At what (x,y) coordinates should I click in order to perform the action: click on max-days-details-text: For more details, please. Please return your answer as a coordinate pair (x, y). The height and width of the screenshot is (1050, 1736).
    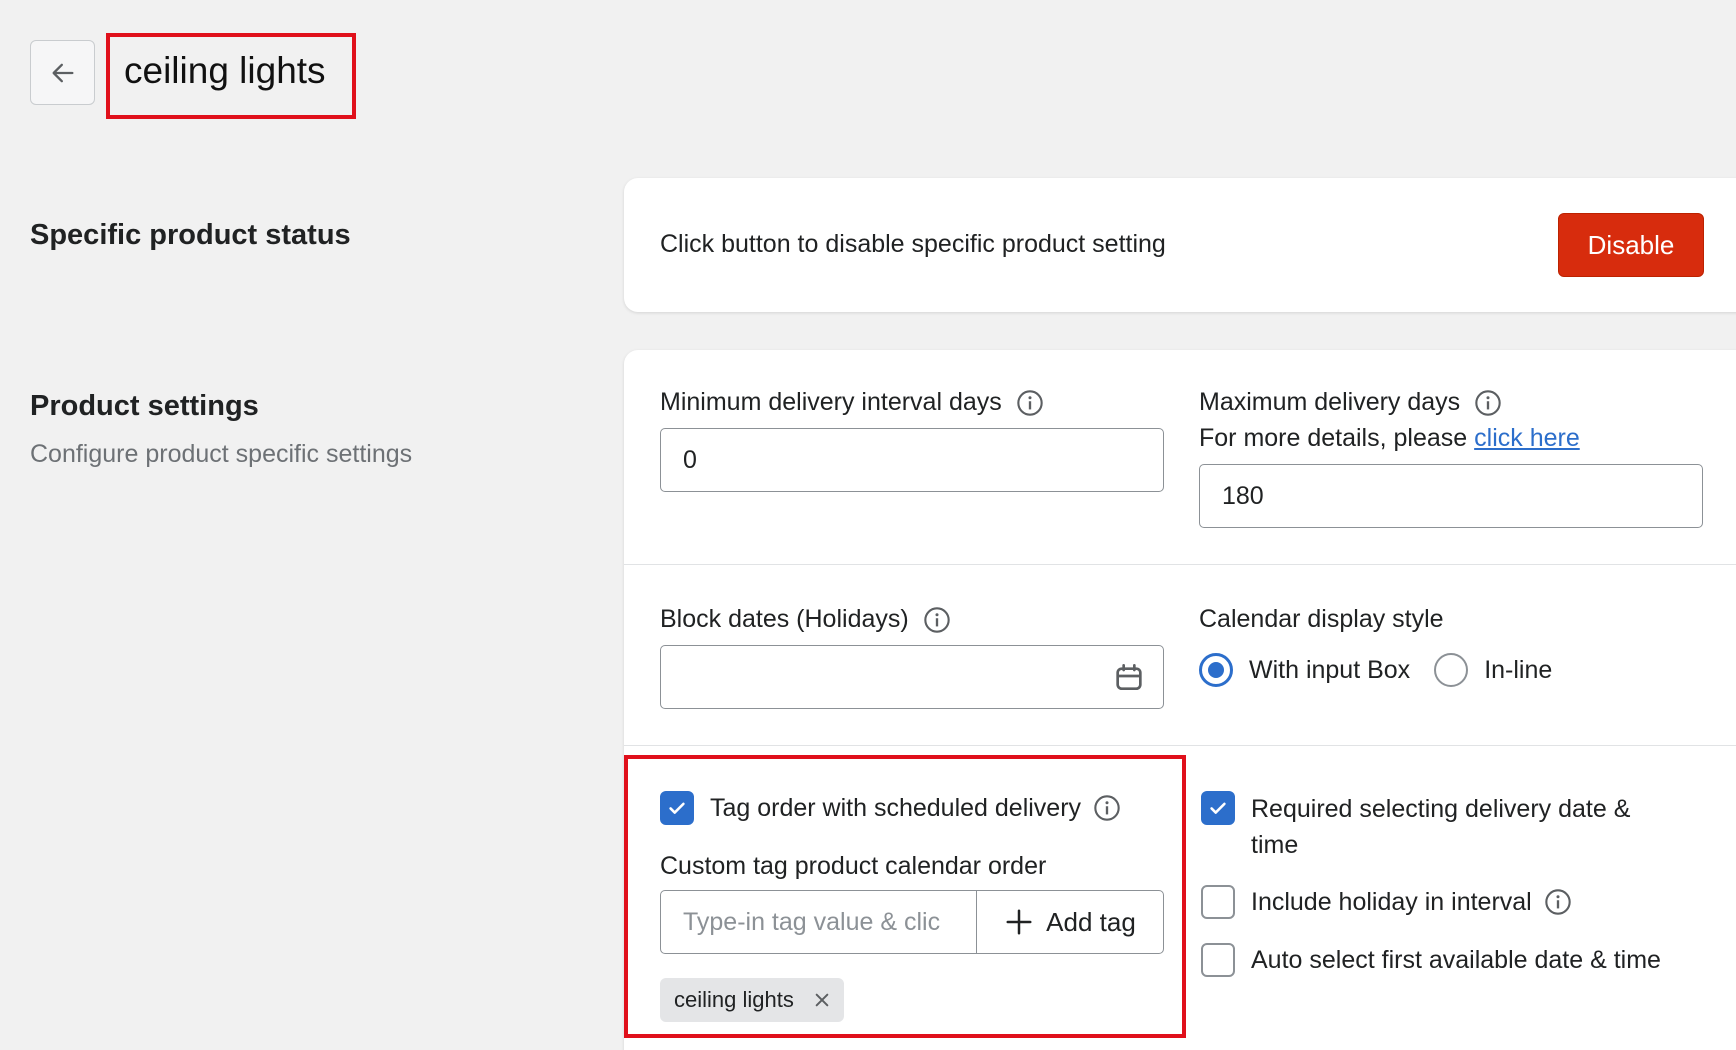
    Looking at the image, I should click on (1333, 438).